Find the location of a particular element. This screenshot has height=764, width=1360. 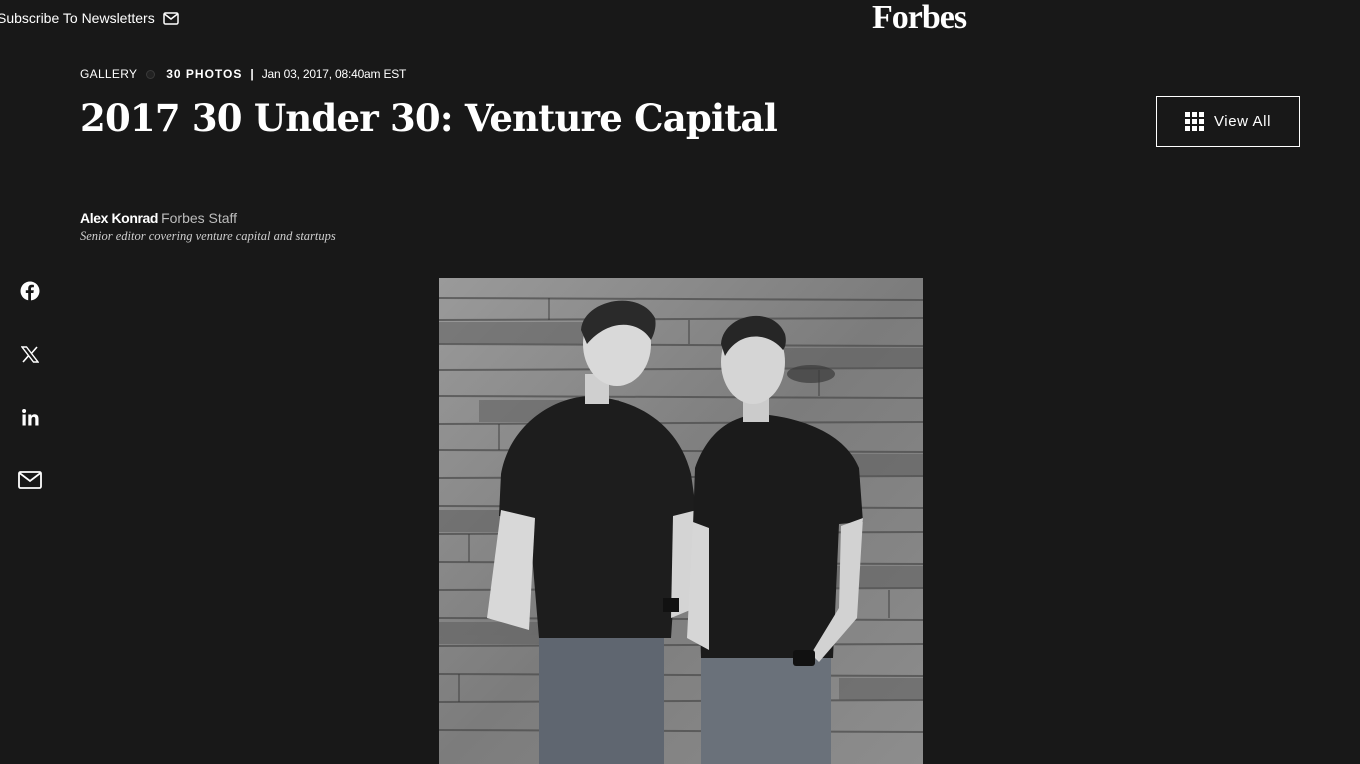

envelope-icon is located at coordinates (170, 18).